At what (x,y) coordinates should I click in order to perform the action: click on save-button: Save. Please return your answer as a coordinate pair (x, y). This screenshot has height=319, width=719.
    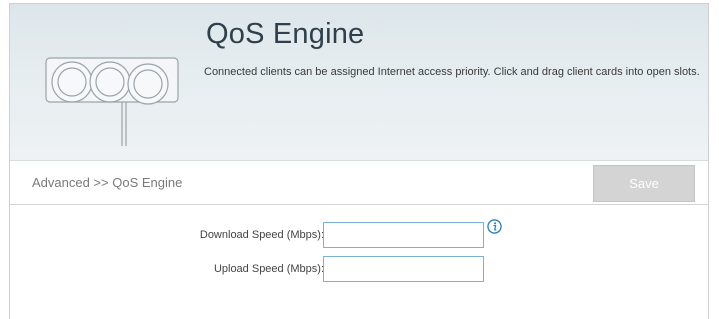
    Looking at the image, I should click on (644, 183).